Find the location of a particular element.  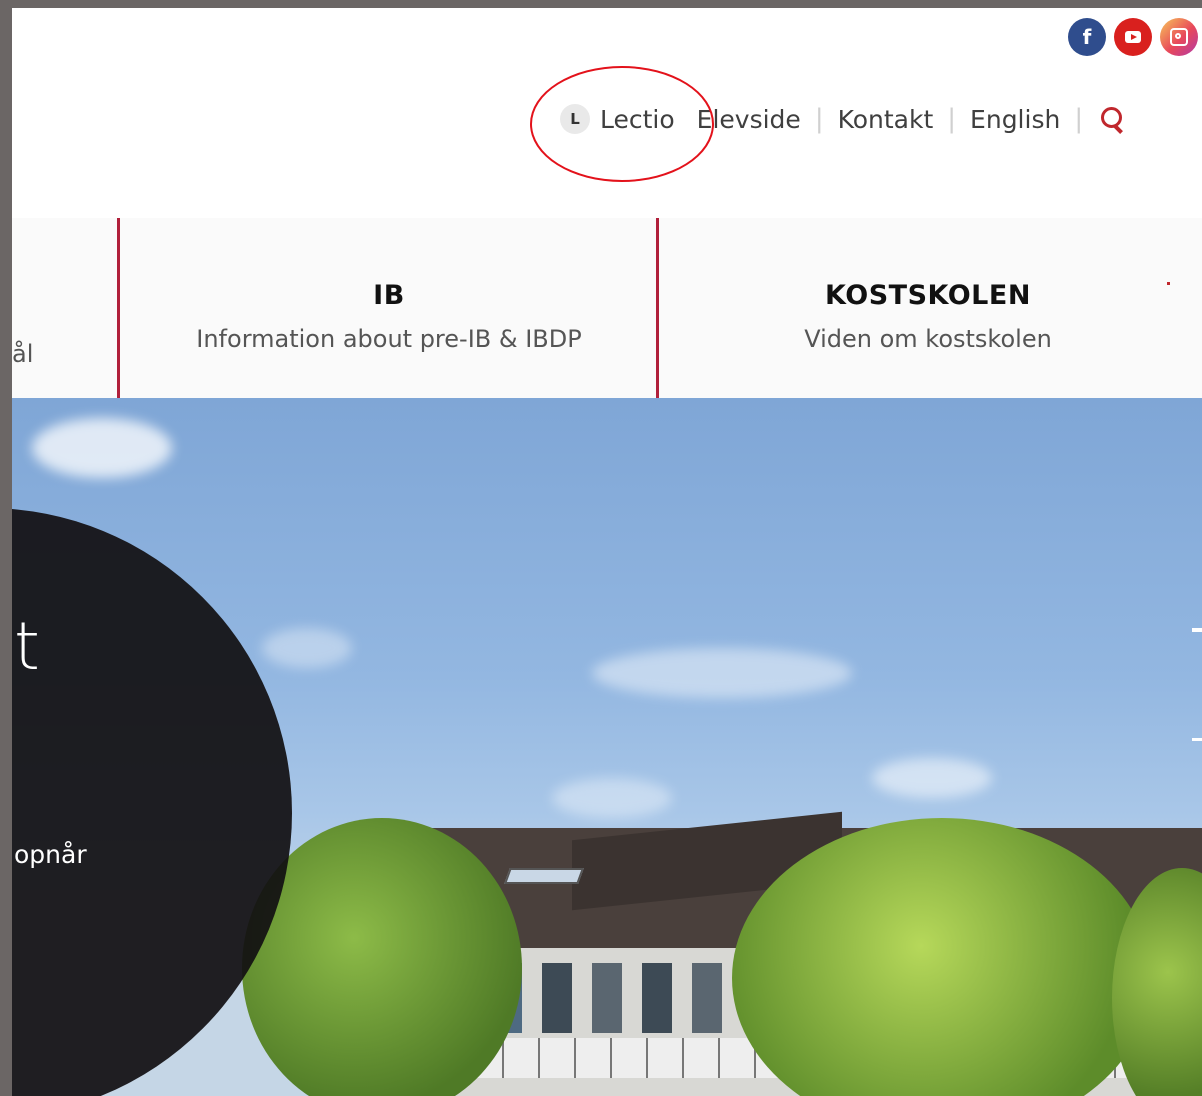

social-links: f is located at coordinates (1133, 37).